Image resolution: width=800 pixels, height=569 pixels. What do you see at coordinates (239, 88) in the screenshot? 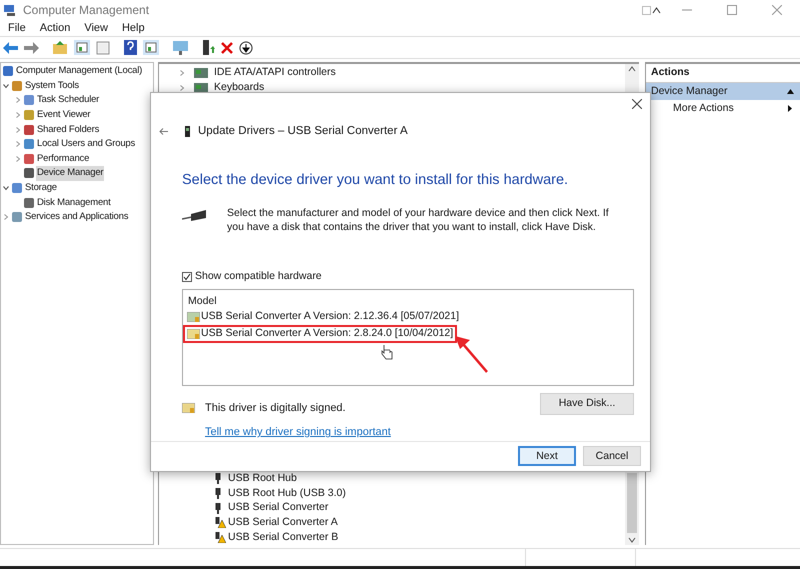
I see `device-category: Keyboards` at bounding box center [239, 88].